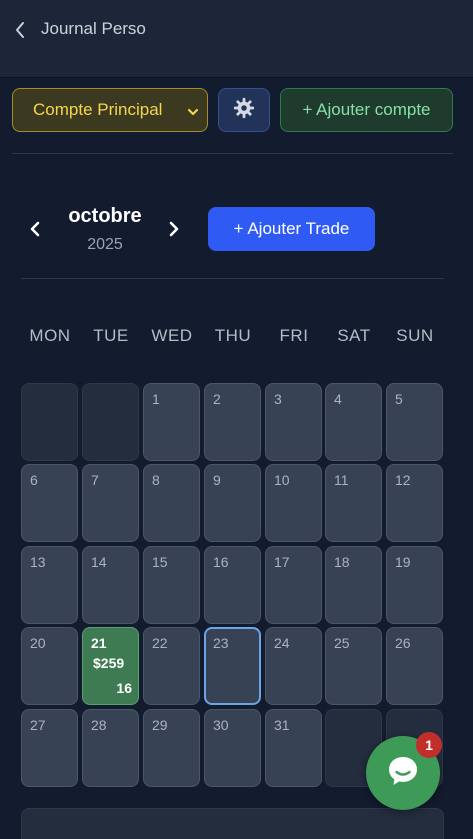  What do you see at coordinates (110, 585) in the screenshot?
I see `calendar-day: 14` at bounding box center [110, 585].